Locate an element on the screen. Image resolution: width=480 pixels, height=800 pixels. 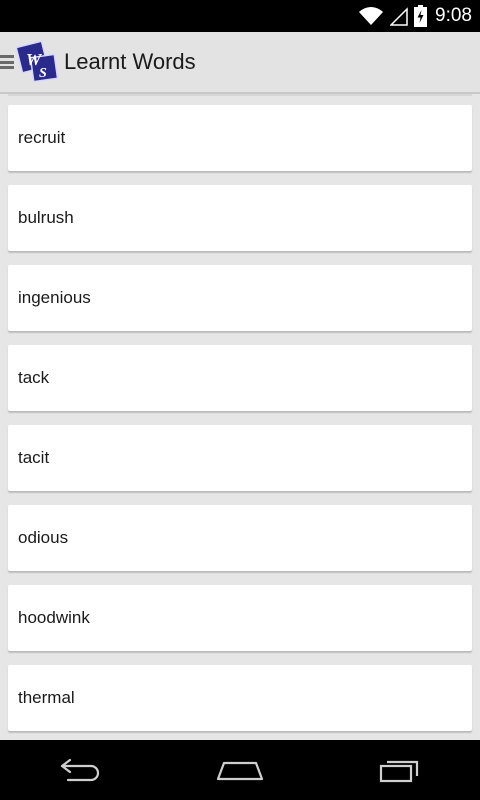
back-icon is located at coordinates (80, 770).